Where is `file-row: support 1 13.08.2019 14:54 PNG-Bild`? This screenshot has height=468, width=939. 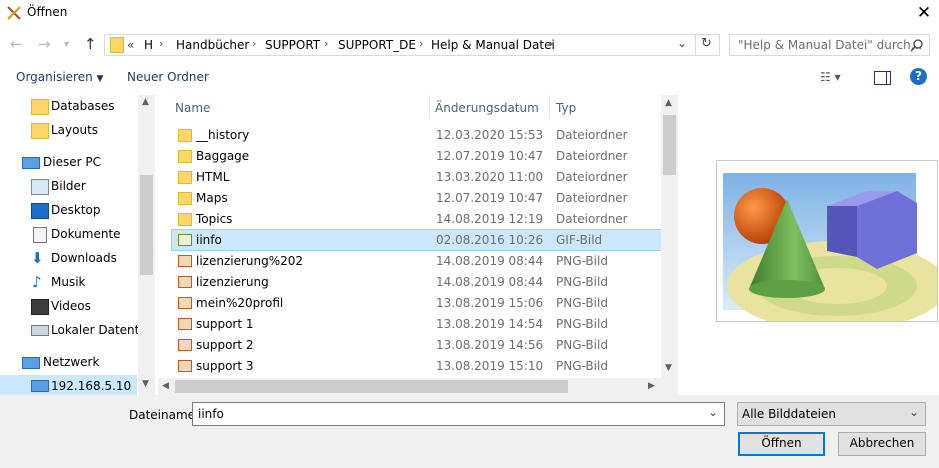 file-row: support 1 13.08.2019 14:54 PNG-Bild is located at coordinates (417, 324).